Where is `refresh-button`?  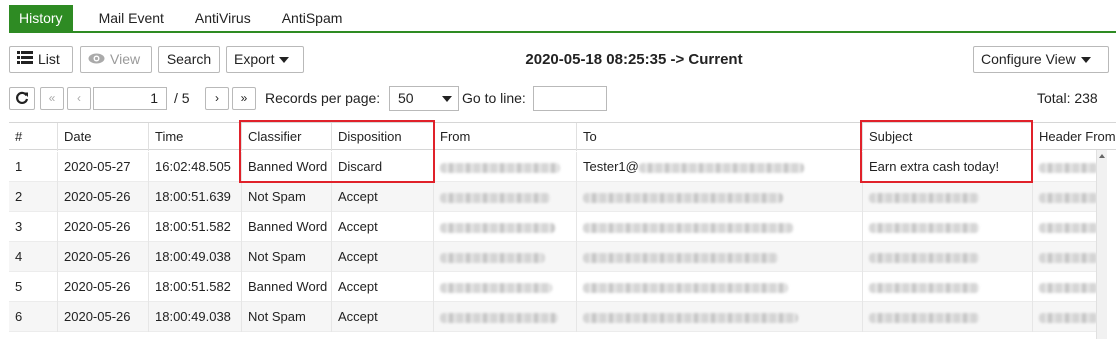 refresh-button is located at coordinates (22, 98).